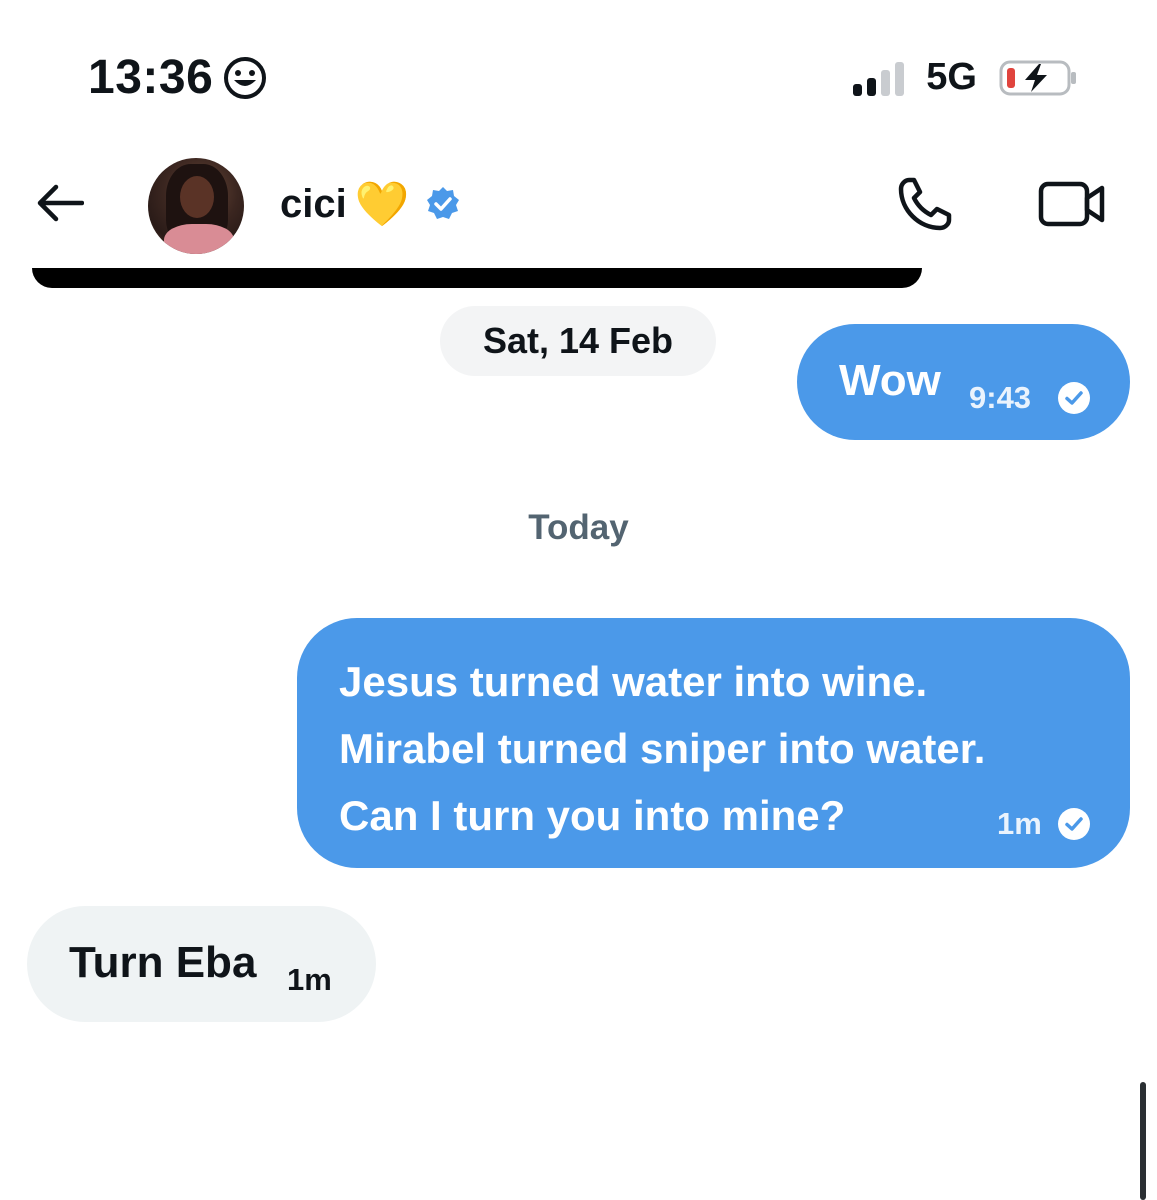 This screenshot has height=1200, width=1157. I want to click on message-line: Mirabel turned sniper into water., so click(662, 748).